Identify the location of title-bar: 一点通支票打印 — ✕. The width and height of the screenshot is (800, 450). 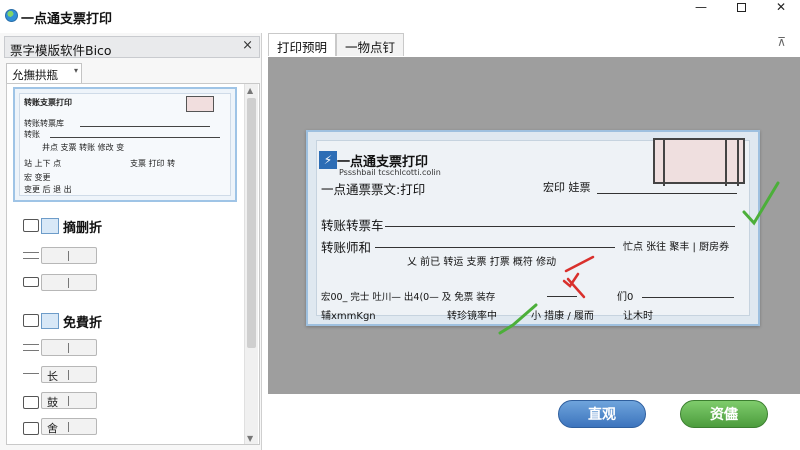
(400, 15).